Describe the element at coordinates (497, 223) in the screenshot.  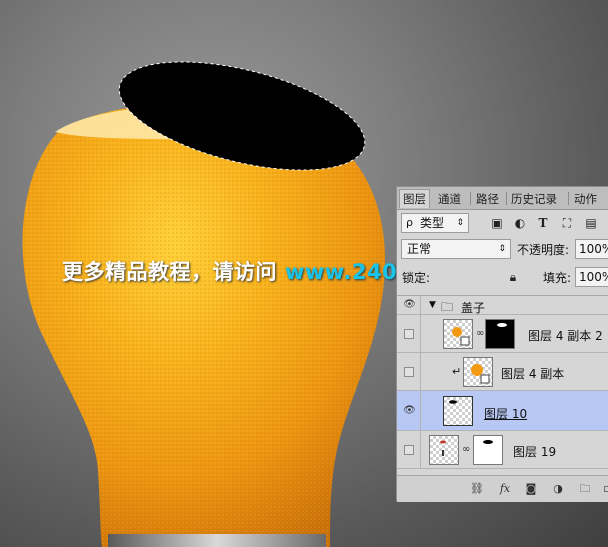
I see `filter-pixel-icon: ▣` at that location.